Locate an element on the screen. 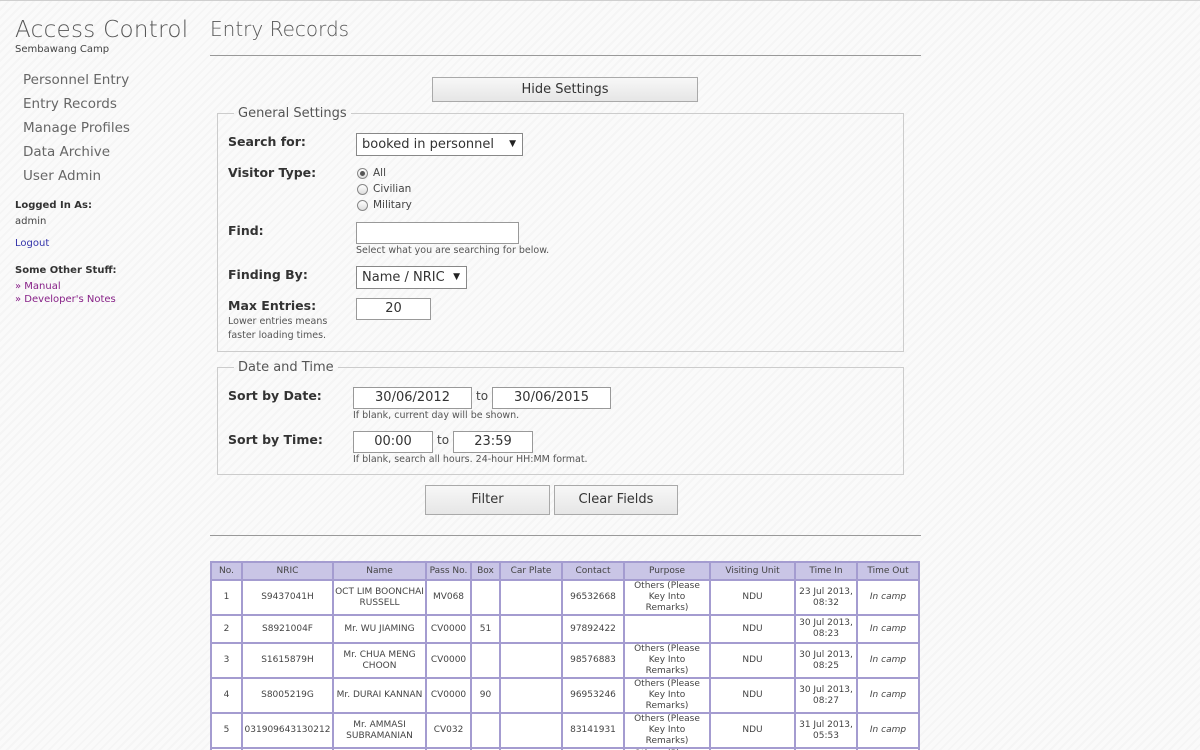  cell-no: 5 is located at coordinates (226, 730).